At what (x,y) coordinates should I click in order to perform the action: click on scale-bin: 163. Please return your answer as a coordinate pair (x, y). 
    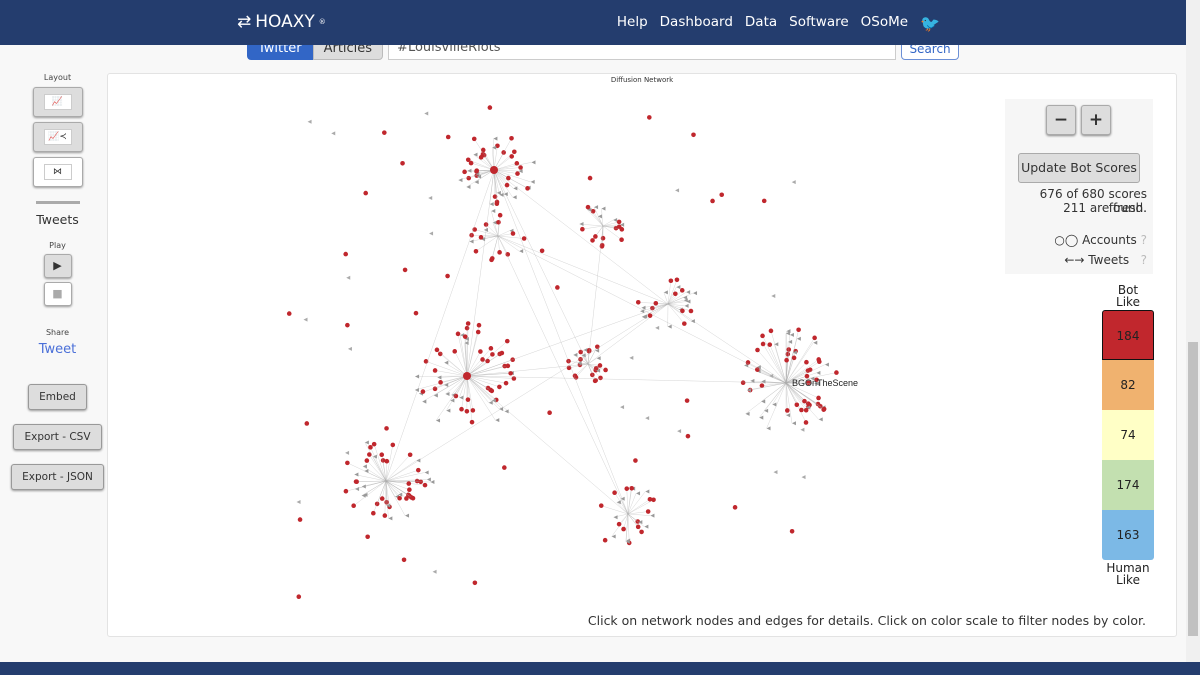
    Looking at the image, I should click on (1128, 535).